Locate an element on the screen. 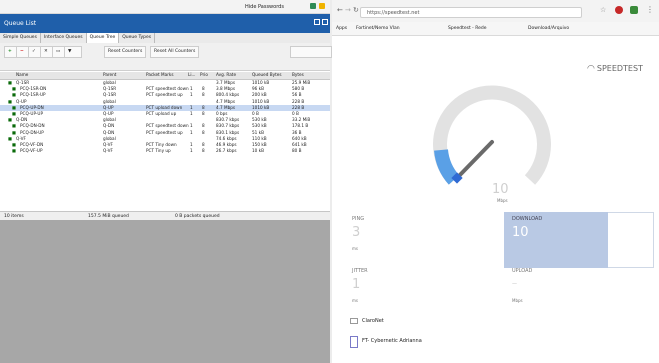 This screenshot has width=659, height=363. upload-label: UPLOAD is located at coordinates (522, 271).